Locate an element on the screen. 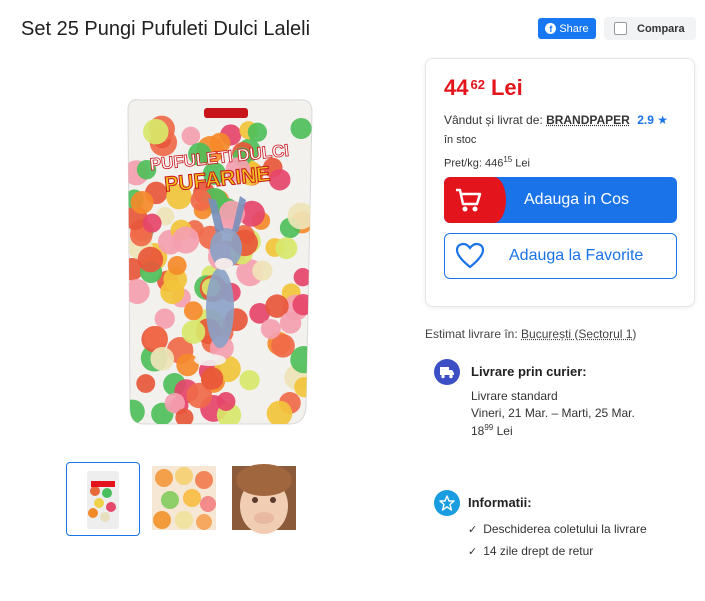 The image size is (705, 601). truck-icon is located at coordinates (447, 372).